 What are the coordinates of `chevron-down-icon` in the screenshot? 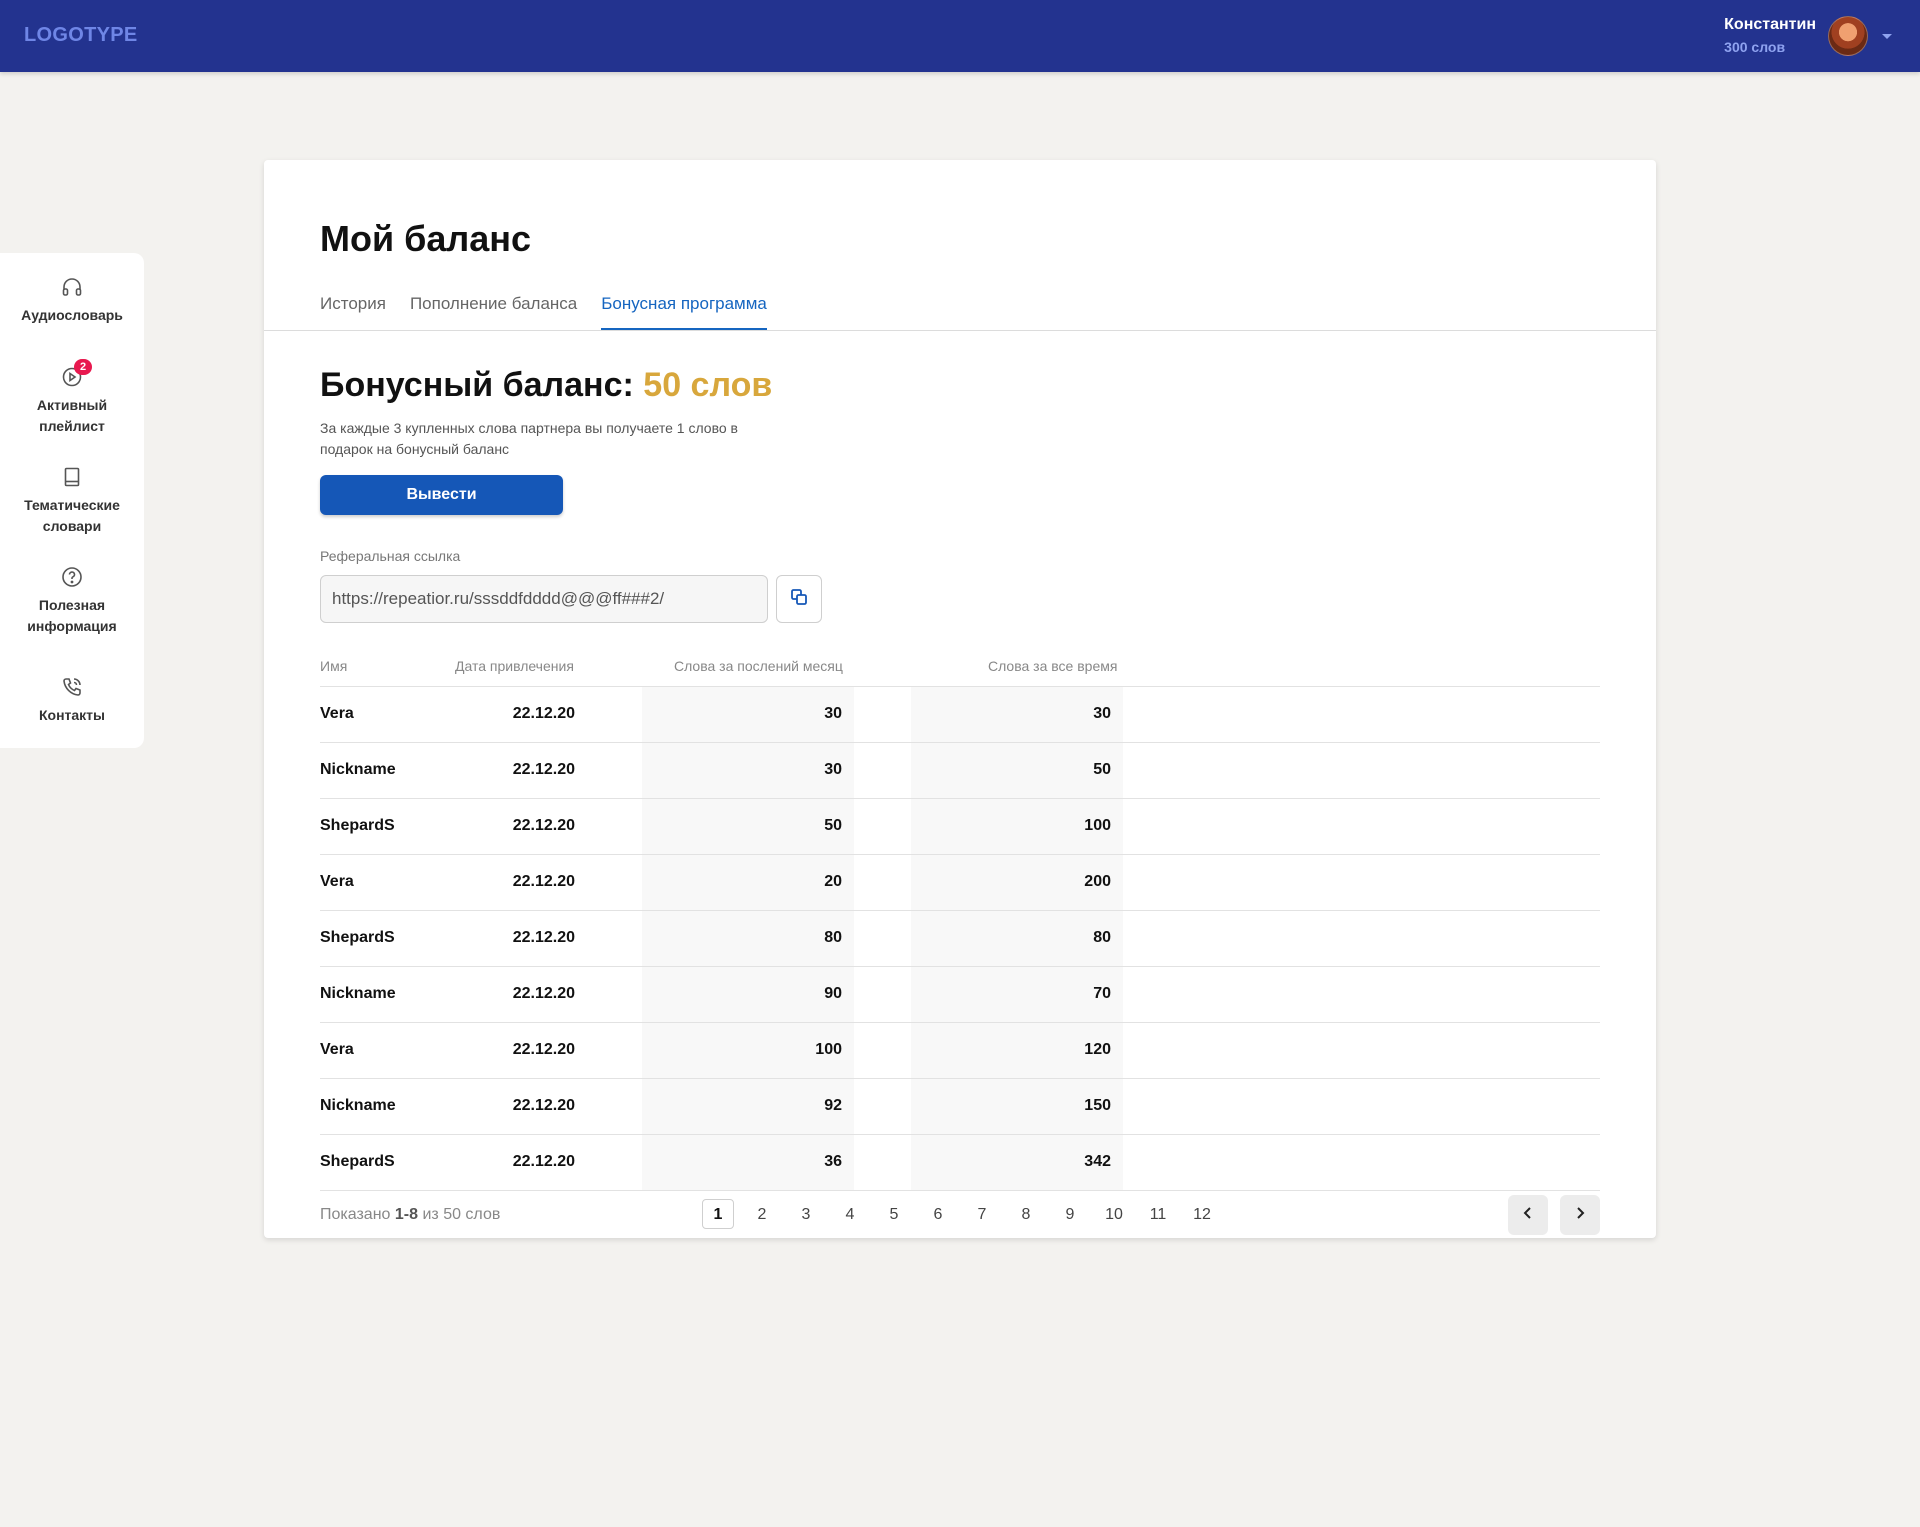 It's located at (1887, 36).